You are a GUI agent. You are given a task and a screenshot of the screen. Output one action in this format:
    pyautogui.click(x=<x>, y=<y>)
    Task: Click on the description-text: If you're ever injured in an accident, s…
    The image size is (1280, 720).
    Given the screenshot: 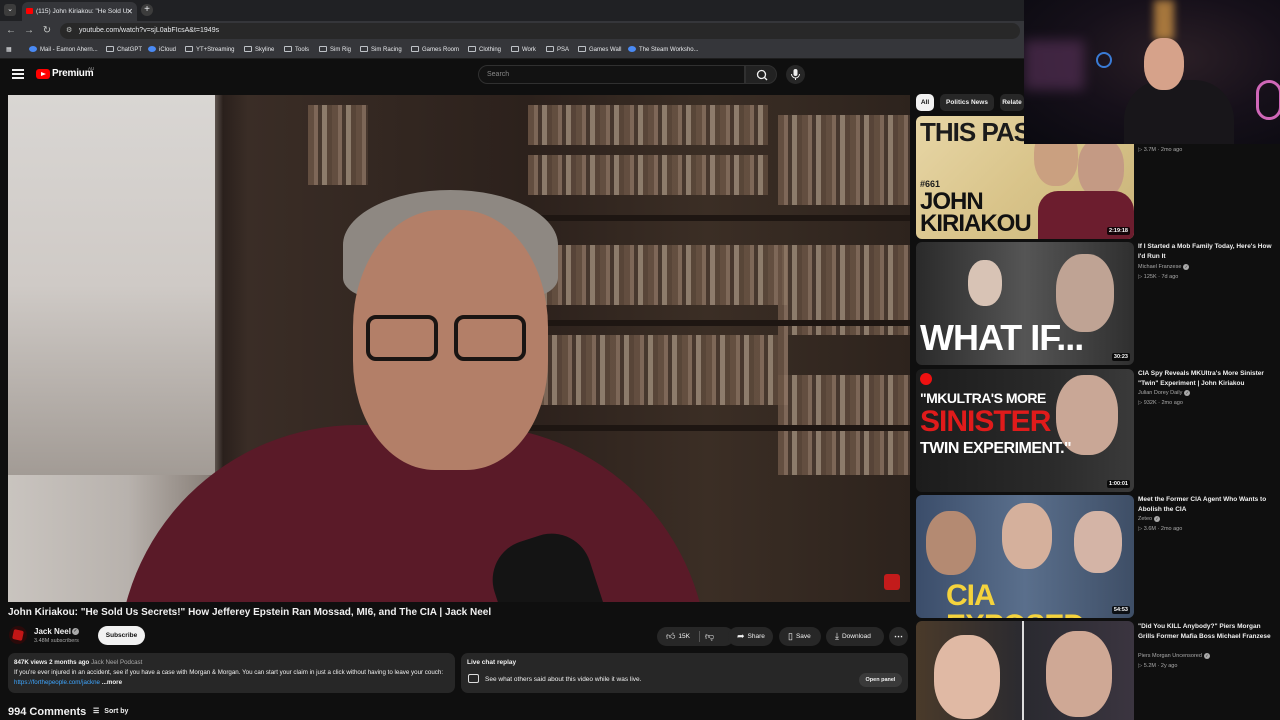 What is the action you would take?
    pyautogui.click(x=229, y=672)
    